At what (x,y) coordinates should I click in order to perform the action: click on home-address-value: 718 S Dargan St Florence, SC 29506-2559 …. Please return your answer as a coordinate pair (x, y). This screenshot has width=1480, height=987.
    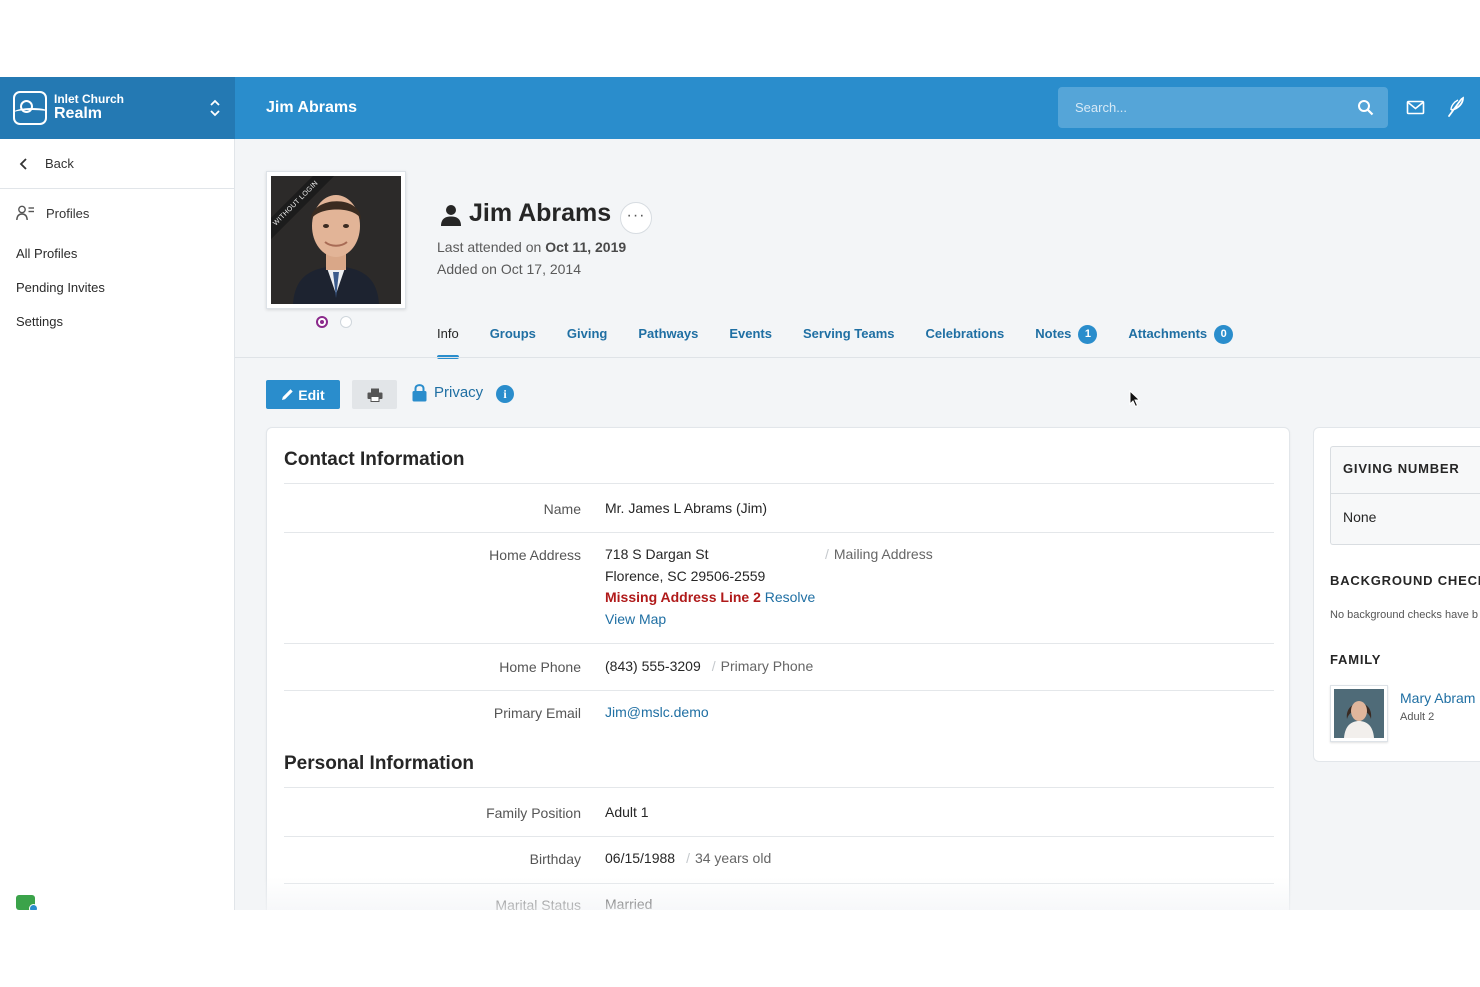
    Looking at the image, I should click on (710, 587).